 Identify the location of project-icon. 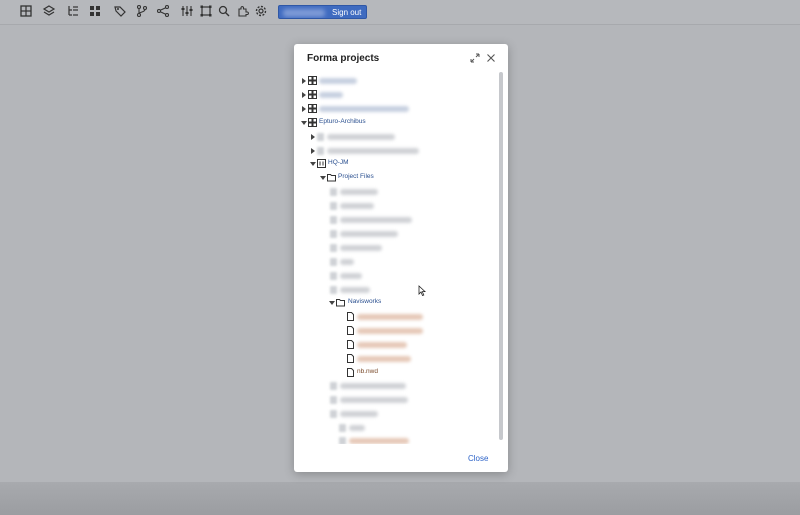
(321, 163).